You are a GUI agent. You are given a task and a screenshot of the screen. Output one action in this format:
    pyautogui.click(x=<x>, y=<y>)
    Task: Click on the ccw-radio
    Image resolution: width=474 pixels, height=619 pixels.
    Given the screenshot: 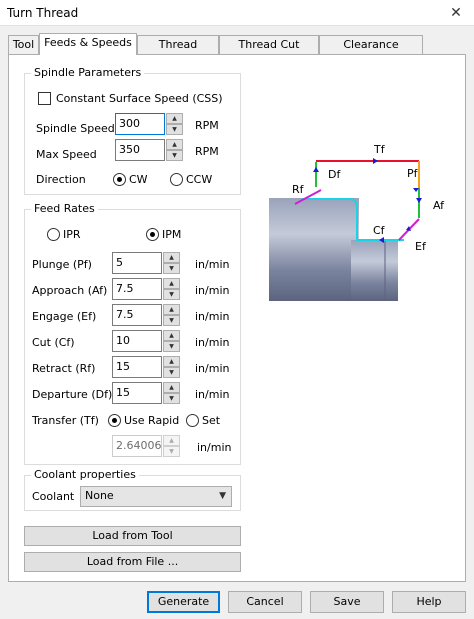 What is the action you would take?
    pyautogui.click(x=176, y=179)
    